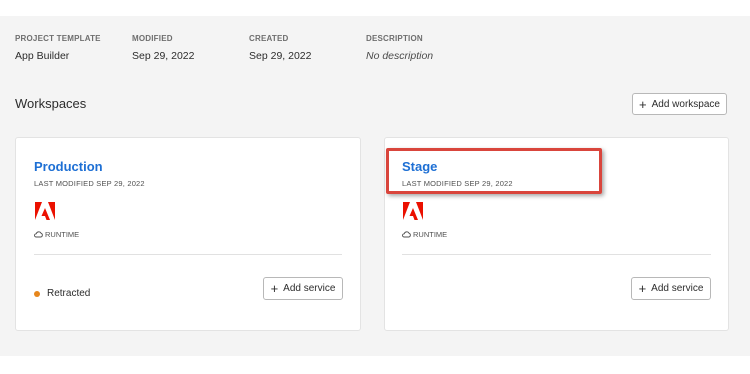 Image resolution: width=750 pixels, height=374 pixels. I want to click on workspaces-heading: Workspaces, so click(51, 103).